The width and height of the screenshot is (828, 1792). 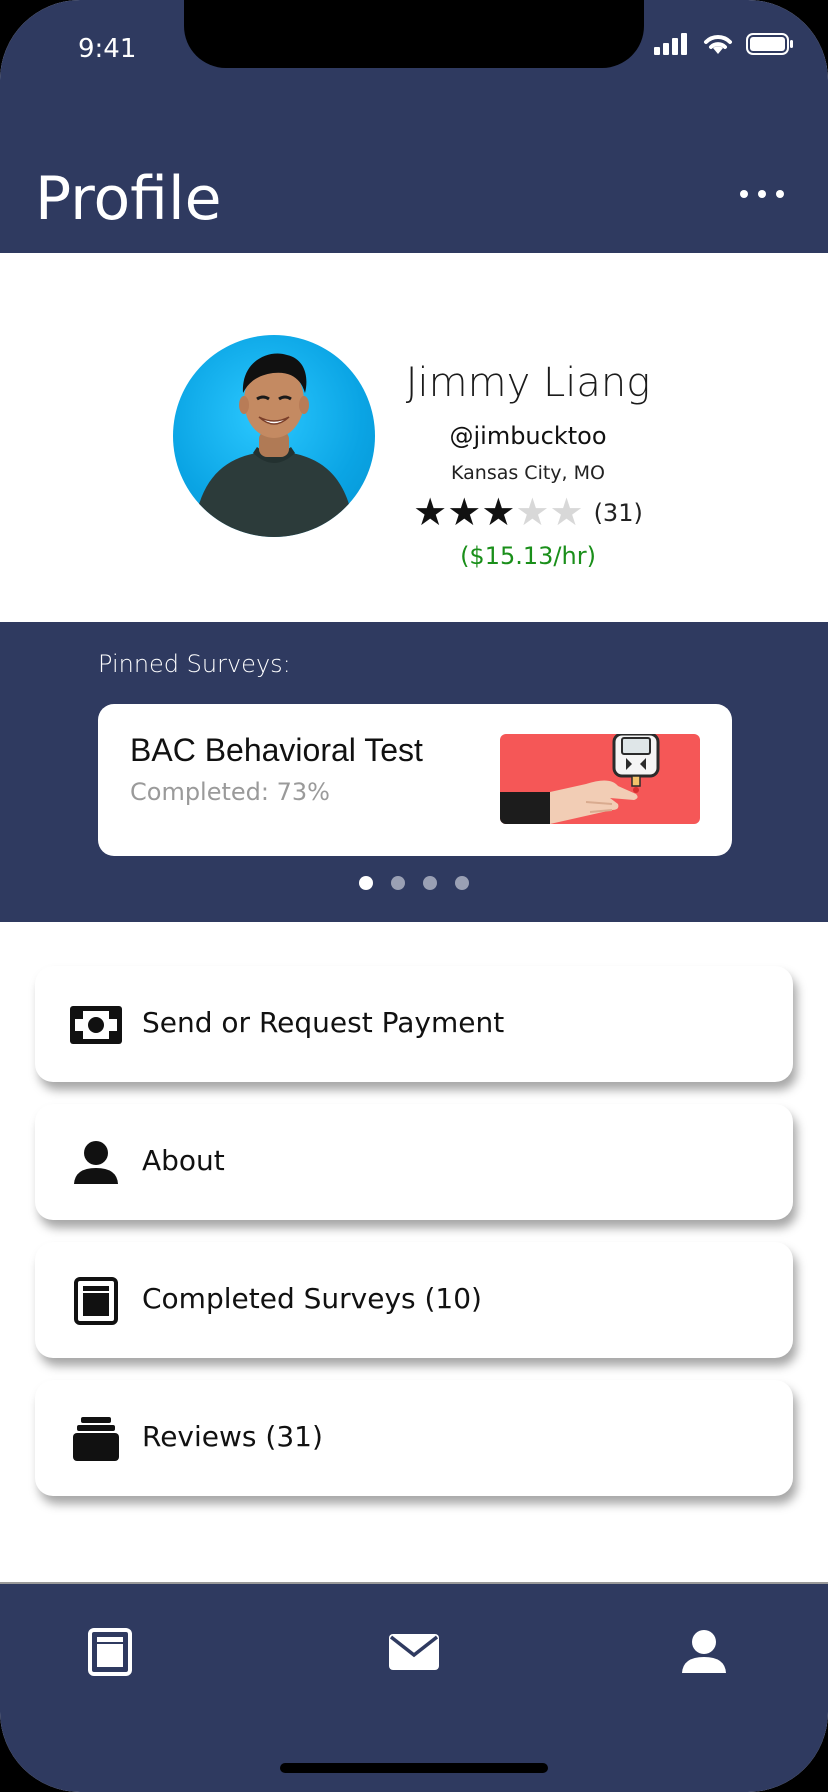 What do you see at coordinates (528, 473) in the screenshot?
I see `profile-location: Kansas City, MO` at bounding box center [528, 473].